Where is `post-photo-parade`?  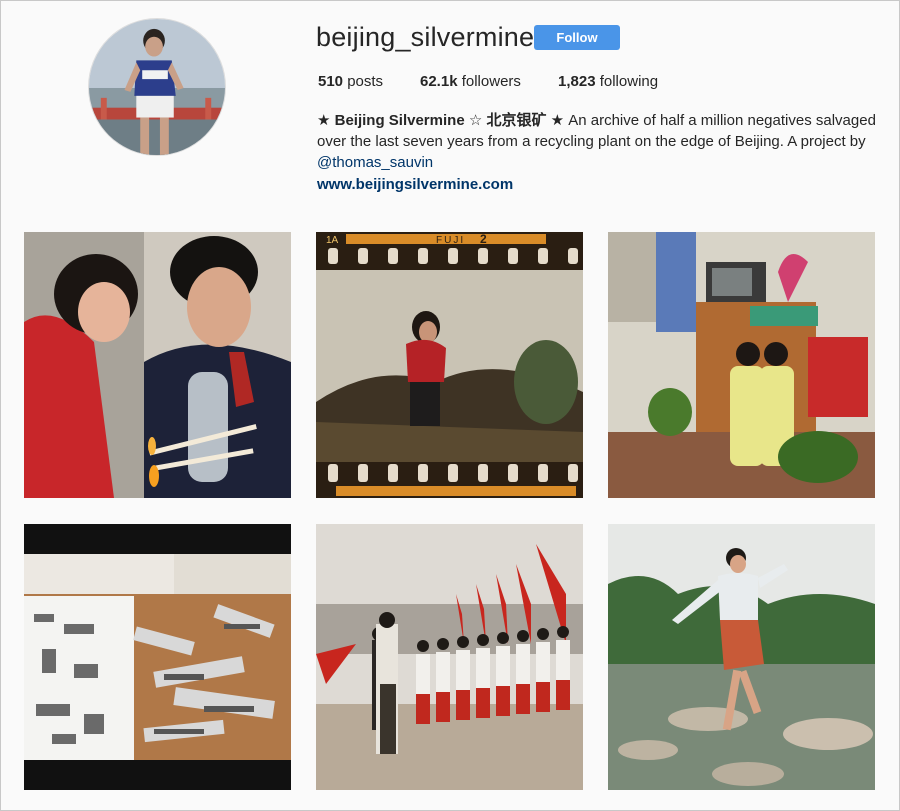
post-photo-parade is located at coordinates (449, 657).